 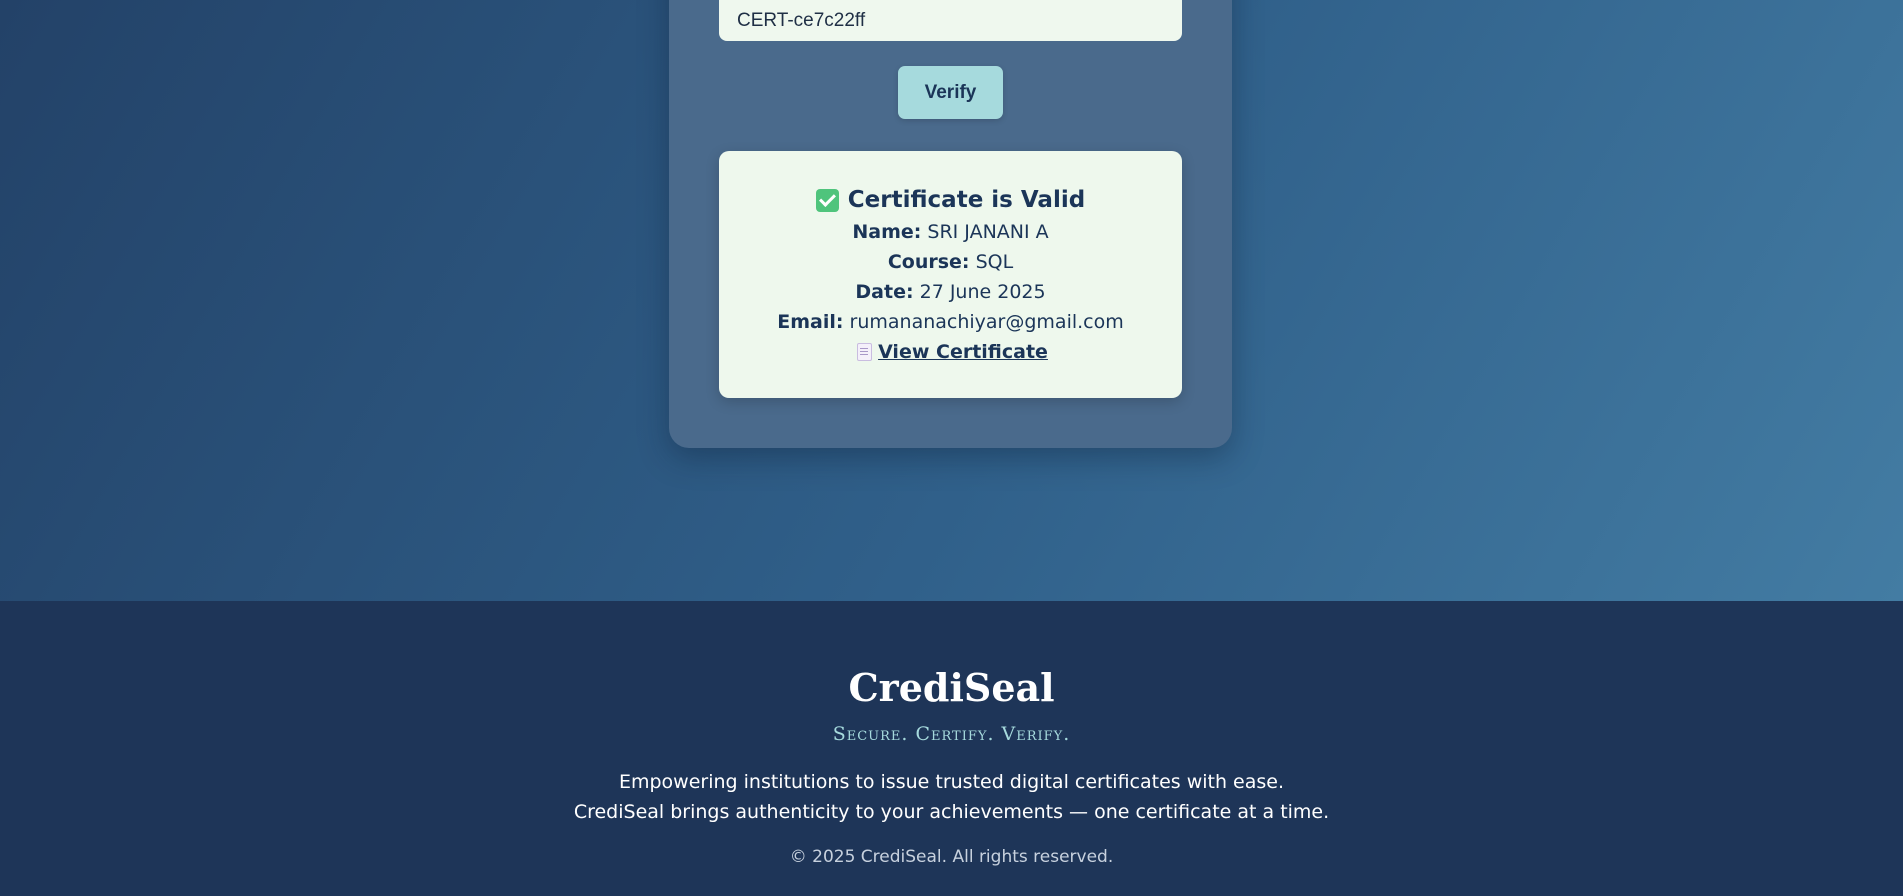 What do you see at coordinates (865, 352) in the screenshot?
I see `document-icon` at bounding box center [865, 352].